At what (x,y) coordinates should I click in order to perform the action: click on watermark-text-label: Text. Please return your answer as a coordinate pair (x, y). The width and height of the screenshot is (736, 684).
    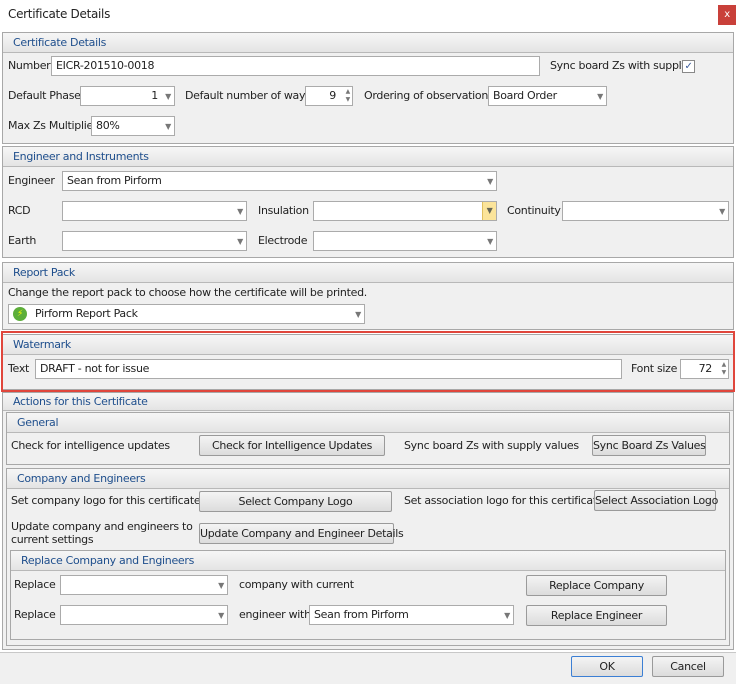
    Looking at the image, I should click on (19, 368).